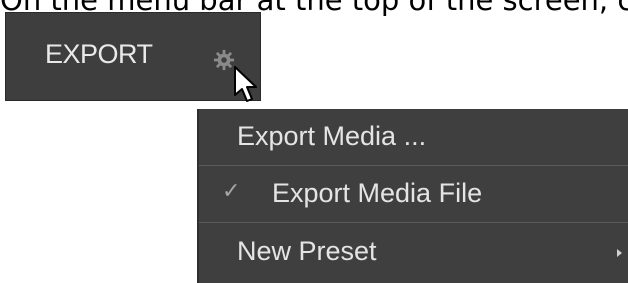 This screenshot has height=283, width=628. I want to click on cursor-icon, so click(245, 84).